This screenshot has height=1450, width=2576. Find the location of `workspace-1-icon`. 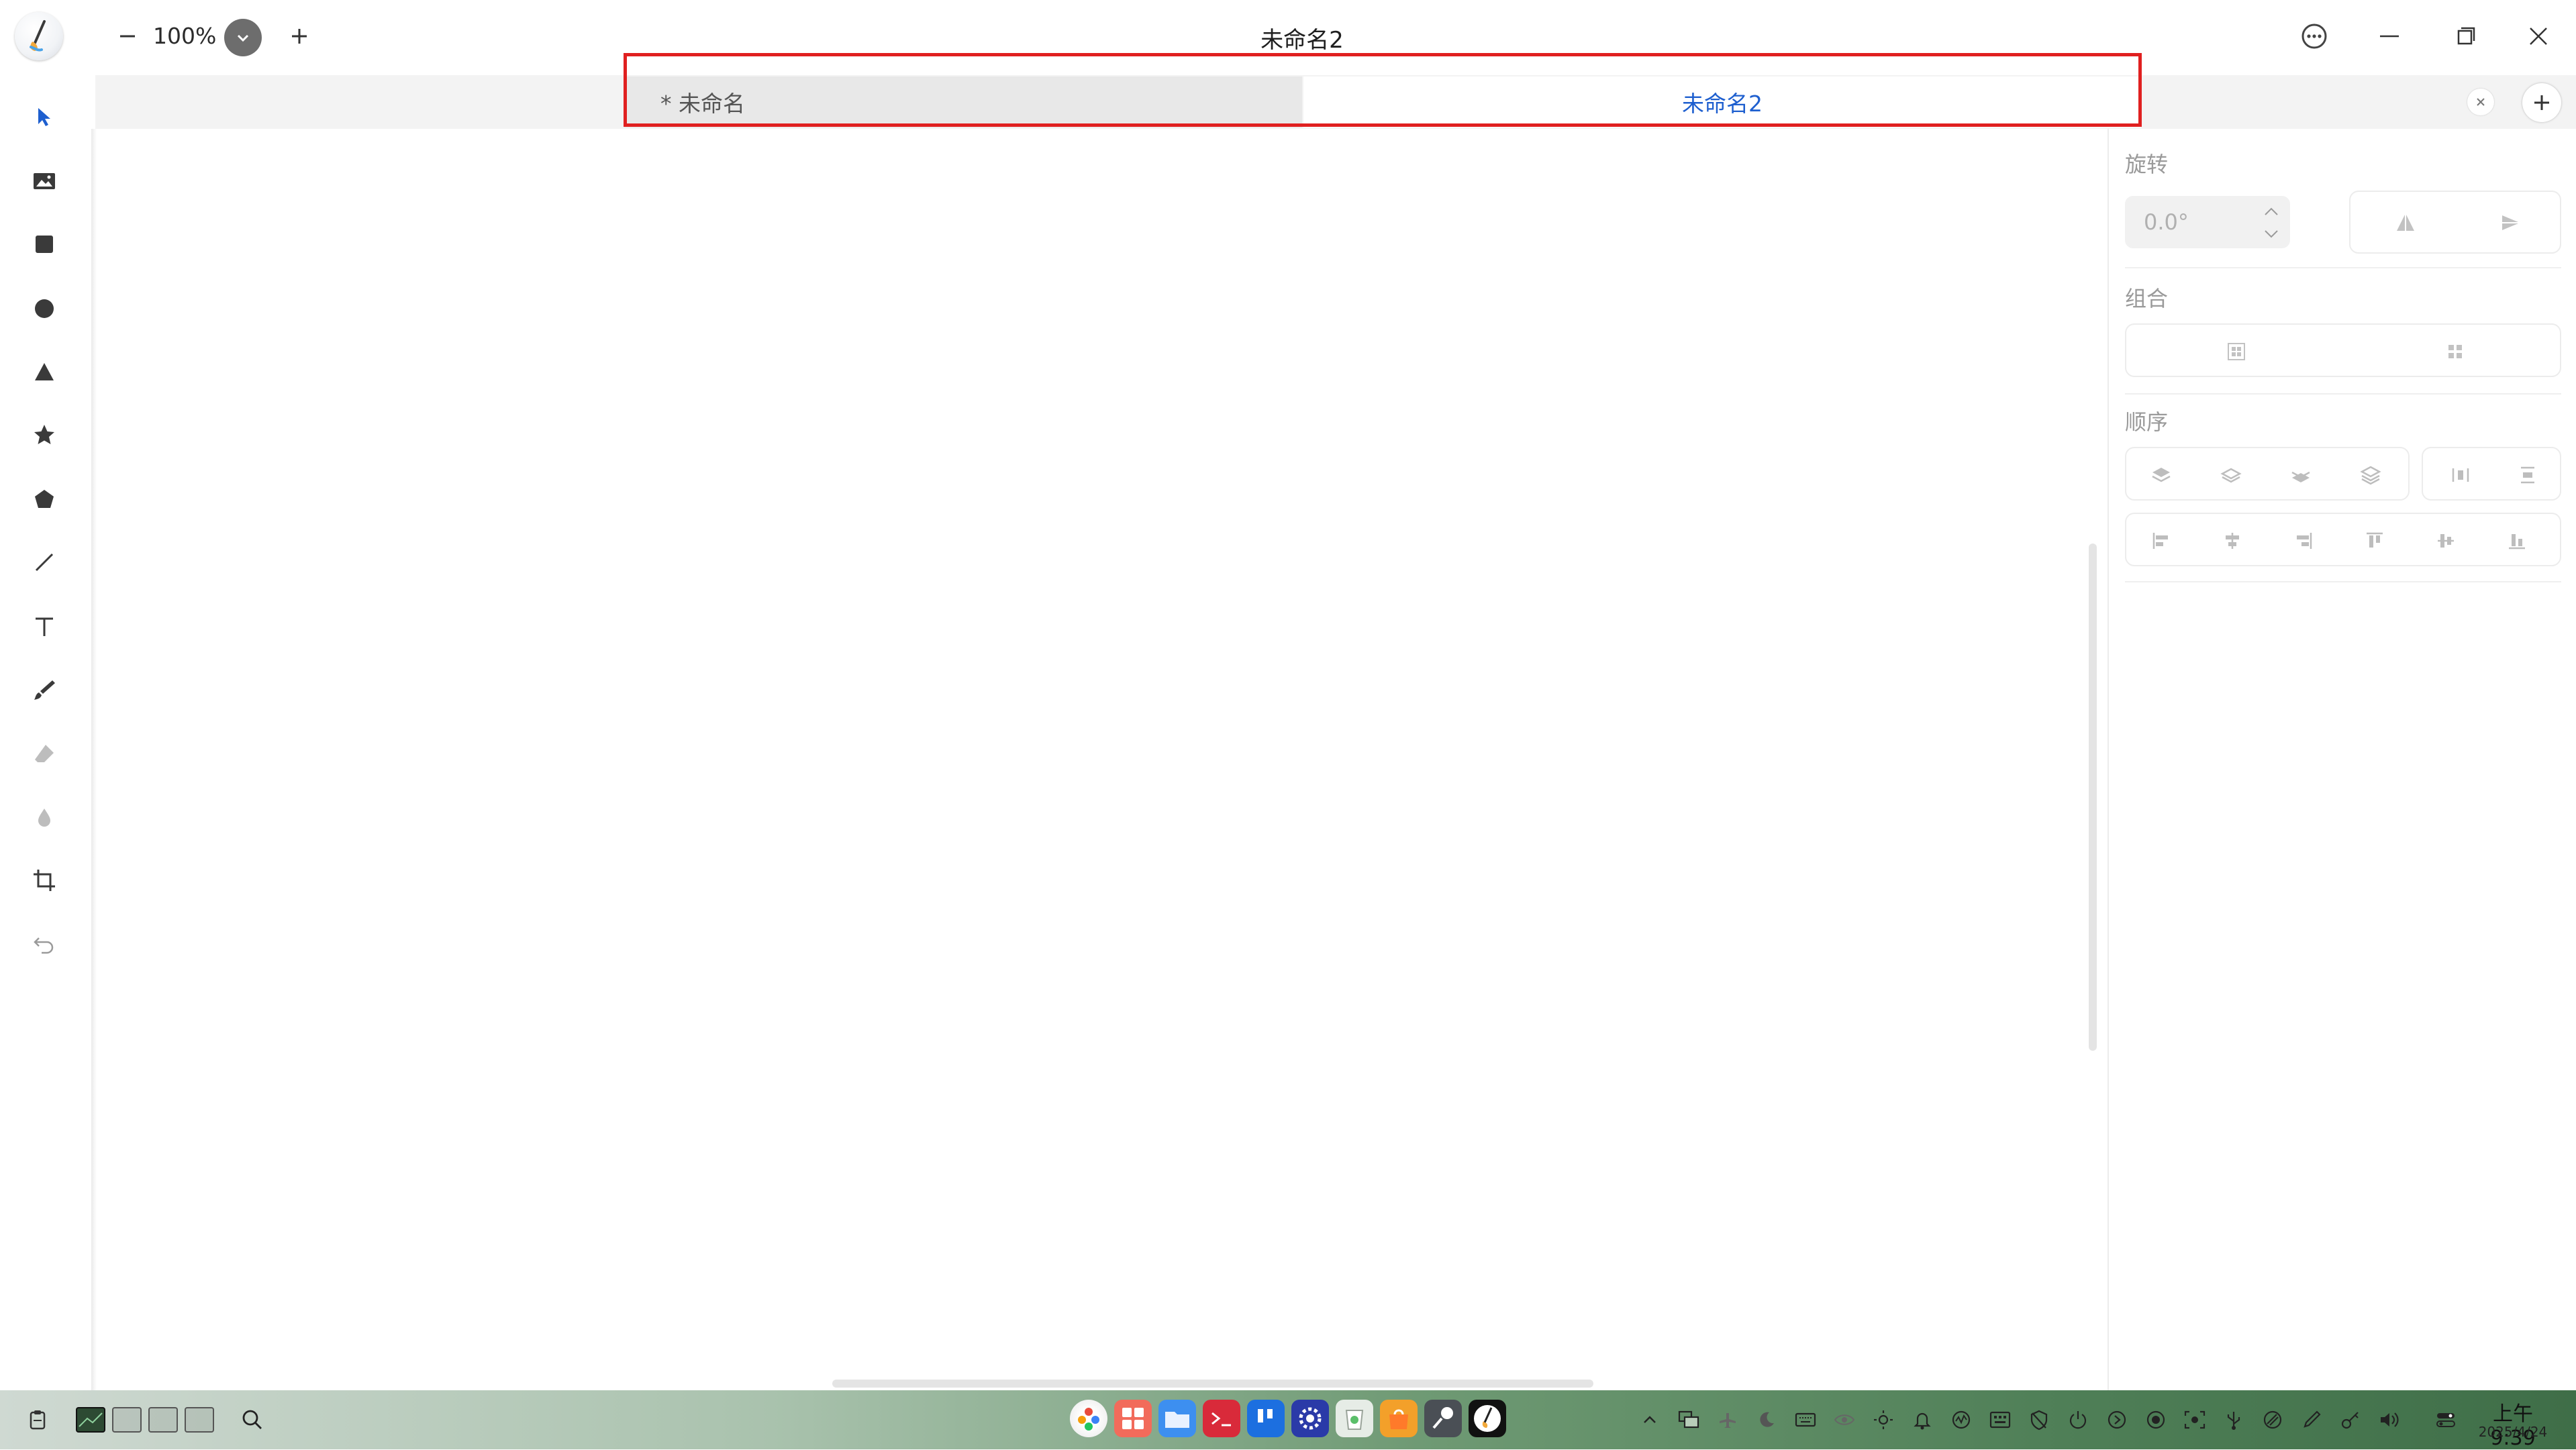

workspace-1-icon is located at coordinates (90, 1419).